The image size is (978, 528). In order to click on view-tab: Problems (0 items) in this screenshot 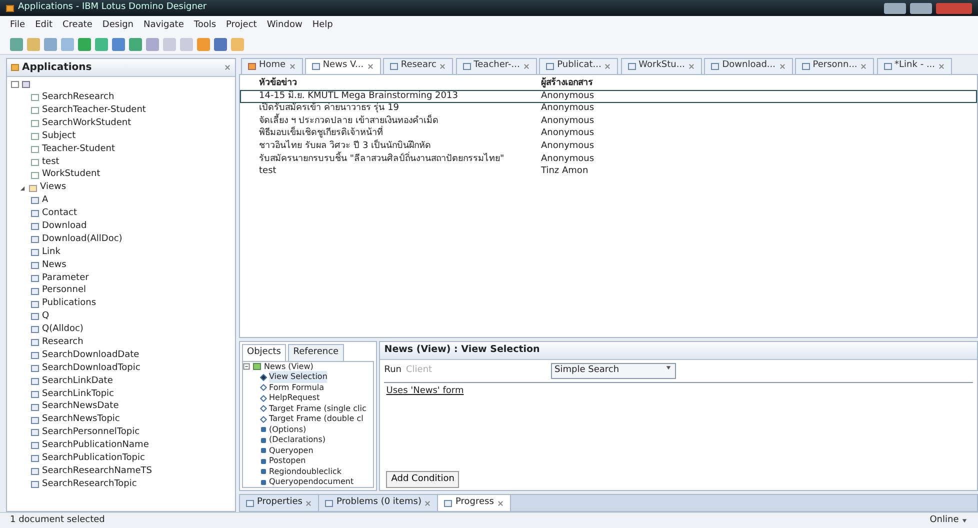, I will do `click(378, 503)`.